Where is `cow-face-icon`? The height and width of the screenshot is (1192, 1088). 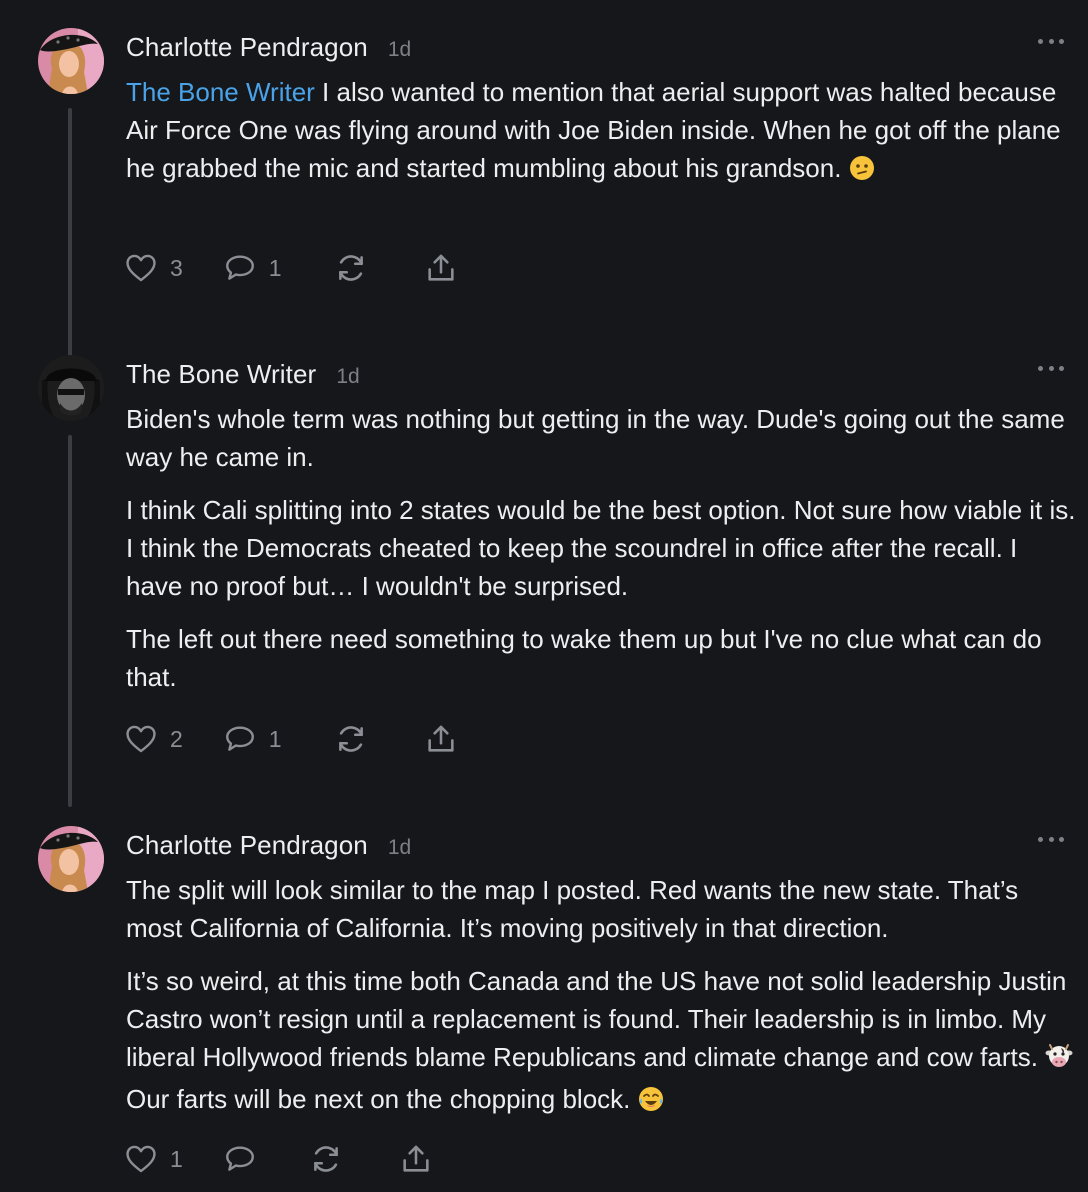 cow-face-icon is located at coordinates (1059, 1061).